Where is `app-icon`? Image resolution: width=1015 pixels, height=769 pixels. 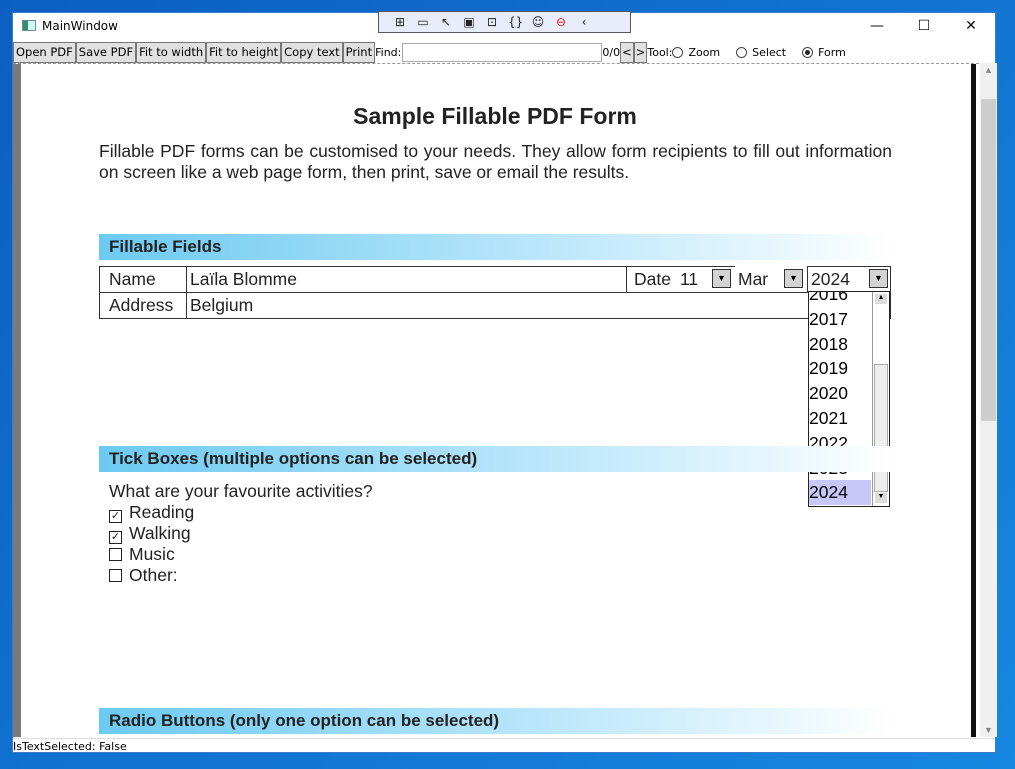 app-icon is located at coordinates (29, 25).